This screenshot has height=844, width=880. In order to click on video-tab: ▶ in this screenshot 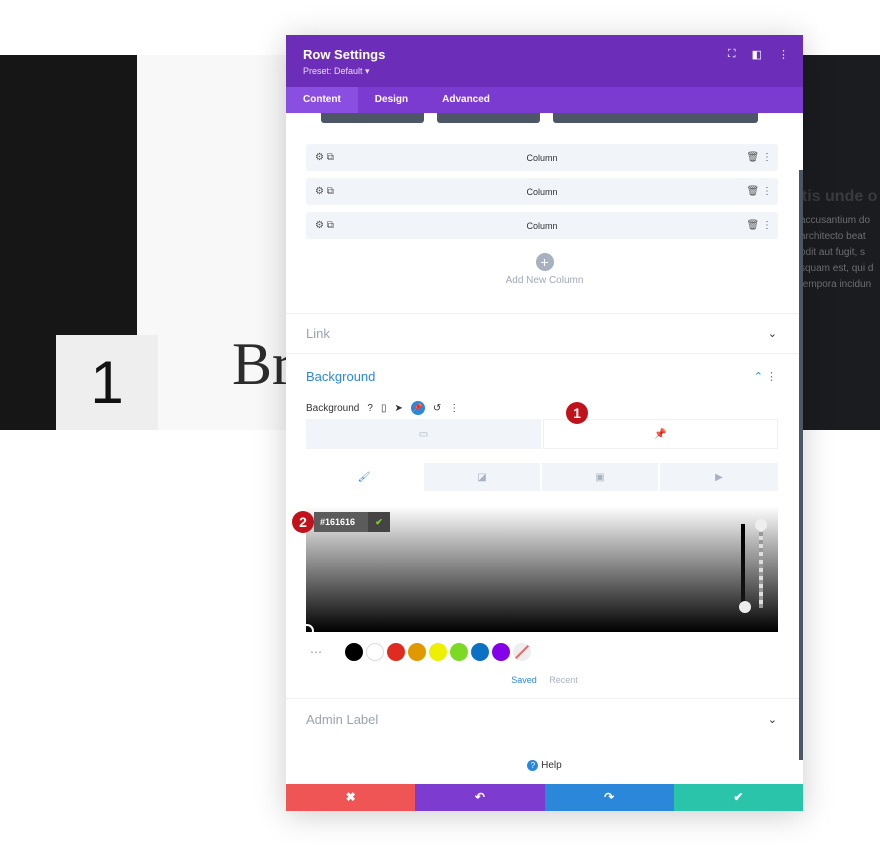, I will do `click(719, 477)`.